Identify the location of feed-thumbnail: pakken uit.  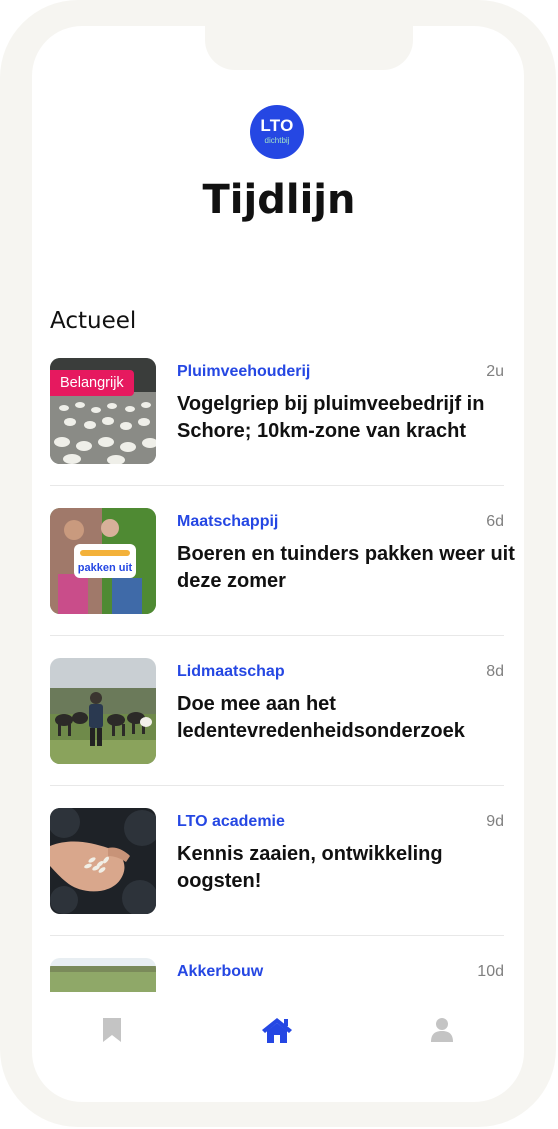
(103, 561).